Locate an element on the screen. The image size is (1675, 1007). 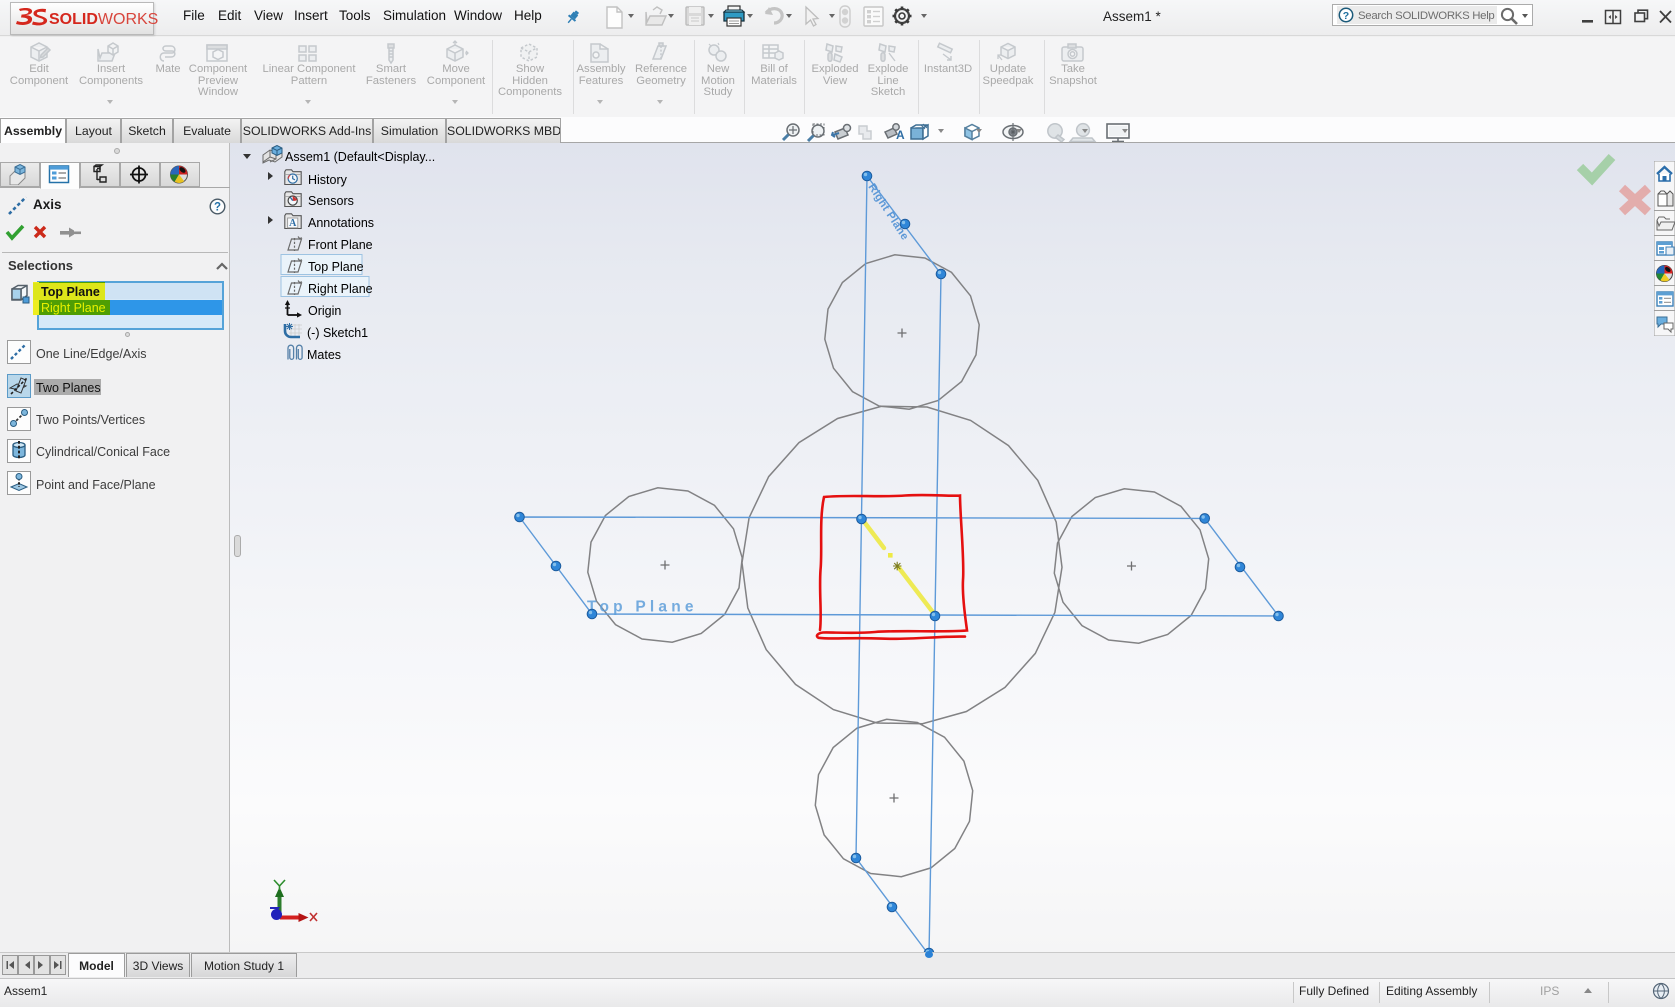
svg-text: SOLIDWORKS is located at coordinates (103, 19).